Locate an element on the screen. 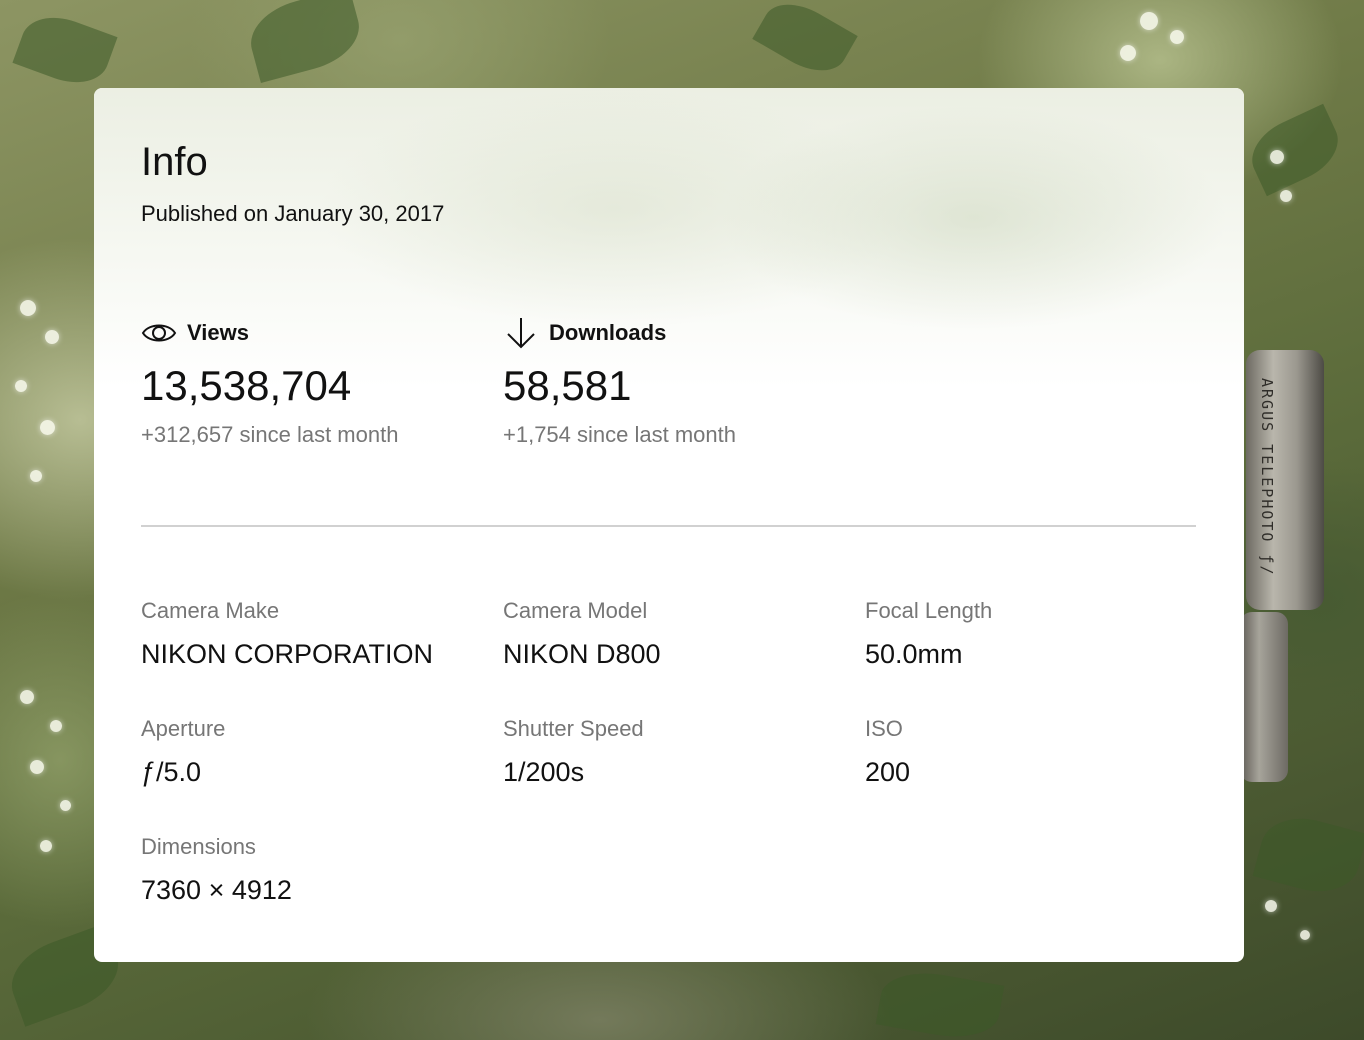 This screenshot has width=1364, height=1040. camera-make: Camera Make NIKON CORPORATION is located at coordinates (311, 634).